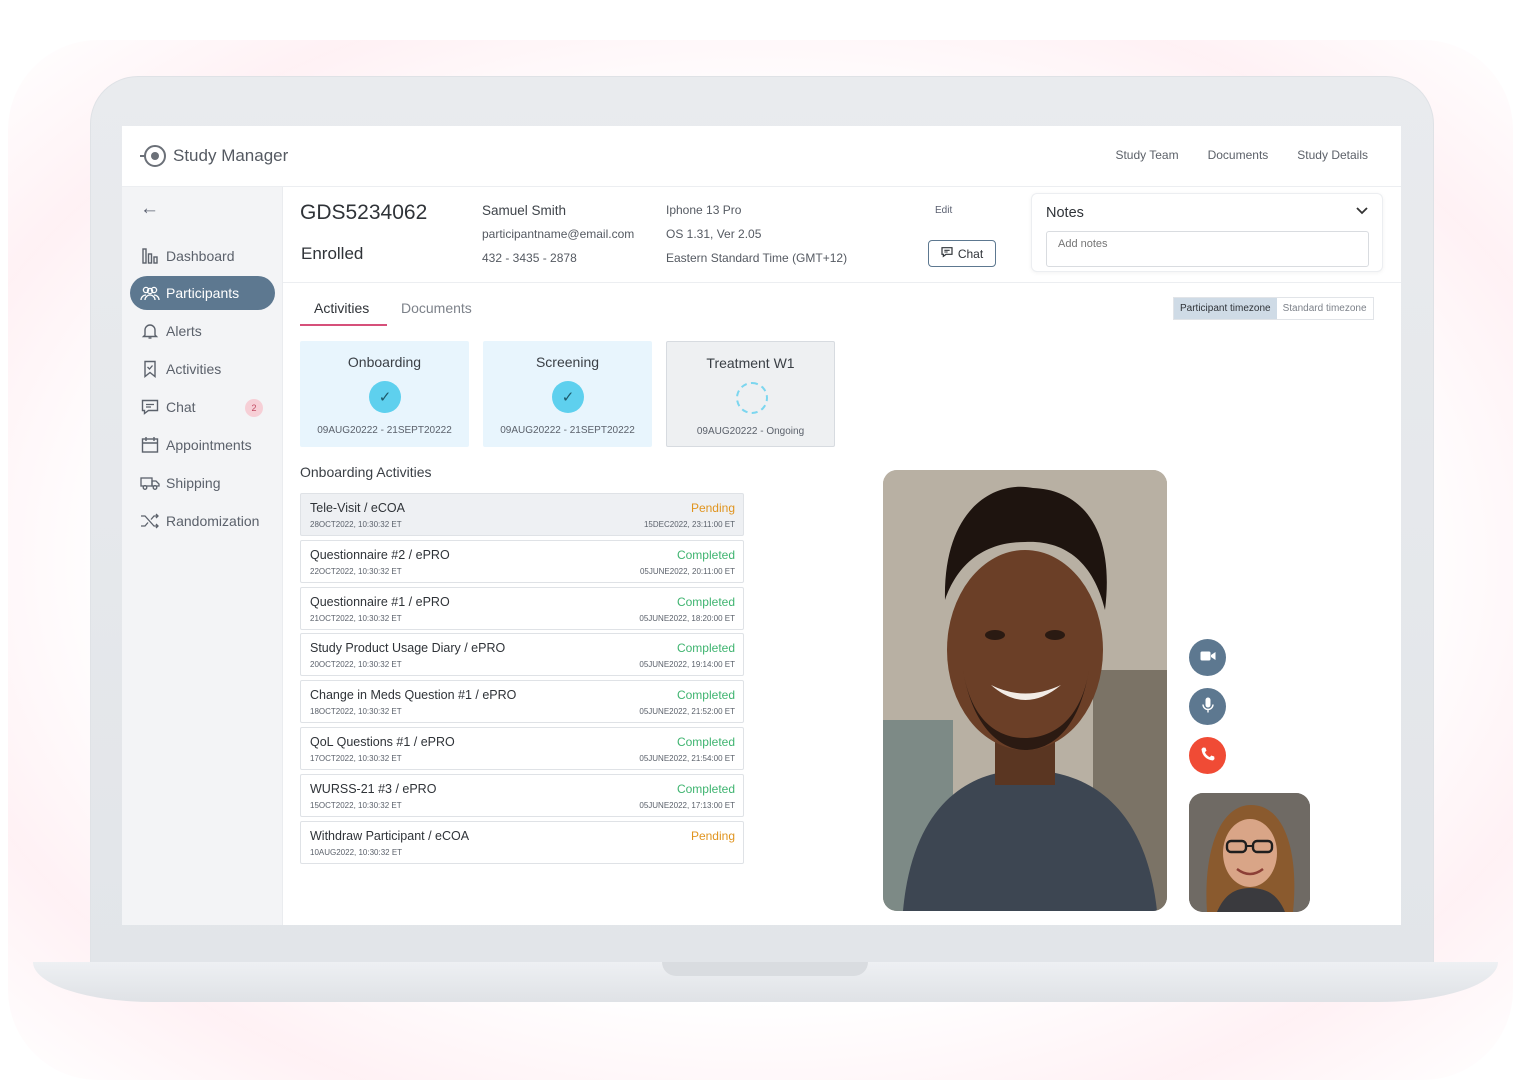 Image resolution: width=1537 pixels, height=1080 pixels. I want to click on header-divider, so click(842, 282).